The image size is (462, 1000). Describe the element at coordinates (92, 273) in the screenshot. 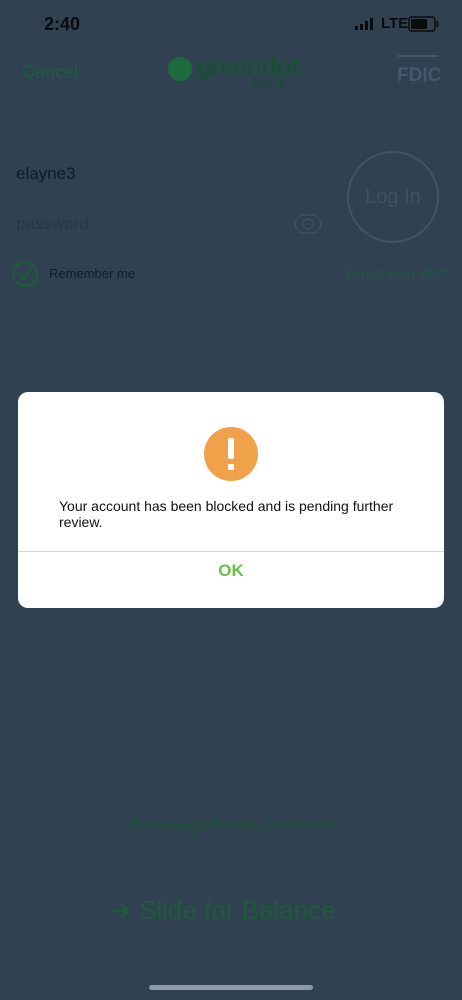

I see `remember-me-label: Remember me` at that location.